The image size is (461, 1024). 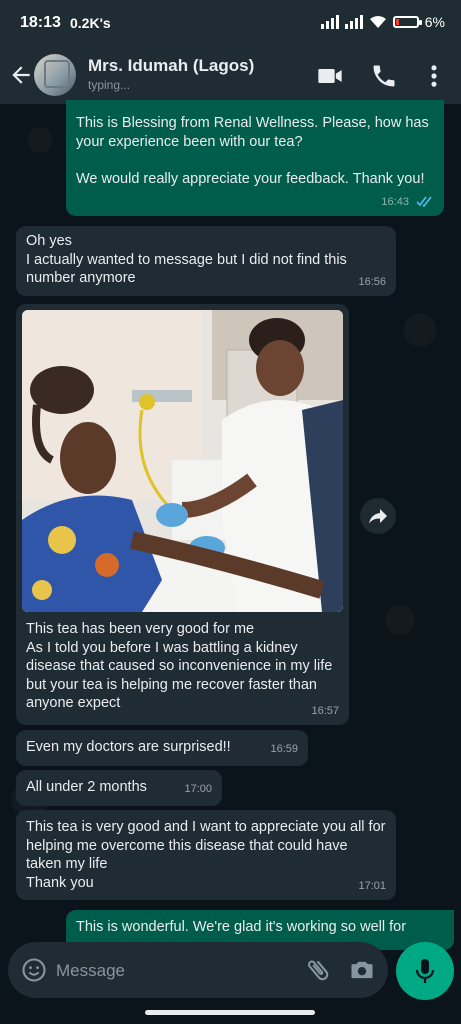 I want to click on message-time: 17:01, so click(x=372, y=885).